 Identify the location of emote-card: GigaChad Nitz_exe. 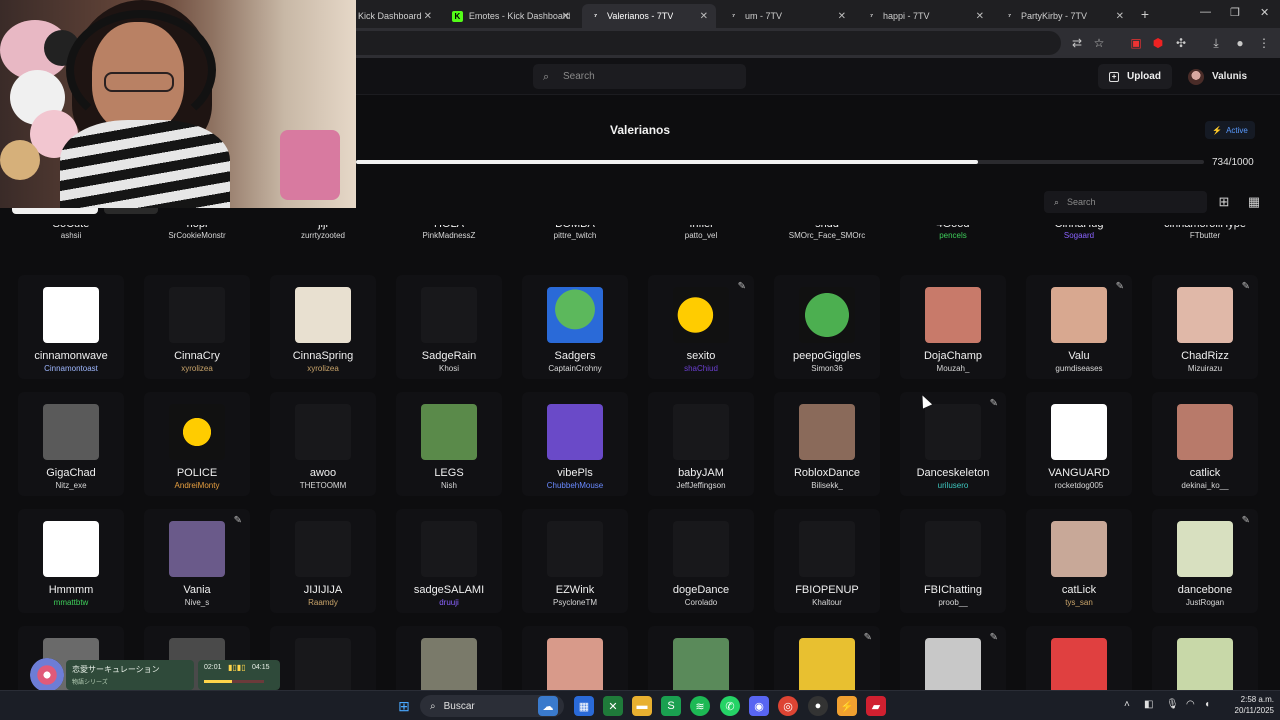
(71, 444).